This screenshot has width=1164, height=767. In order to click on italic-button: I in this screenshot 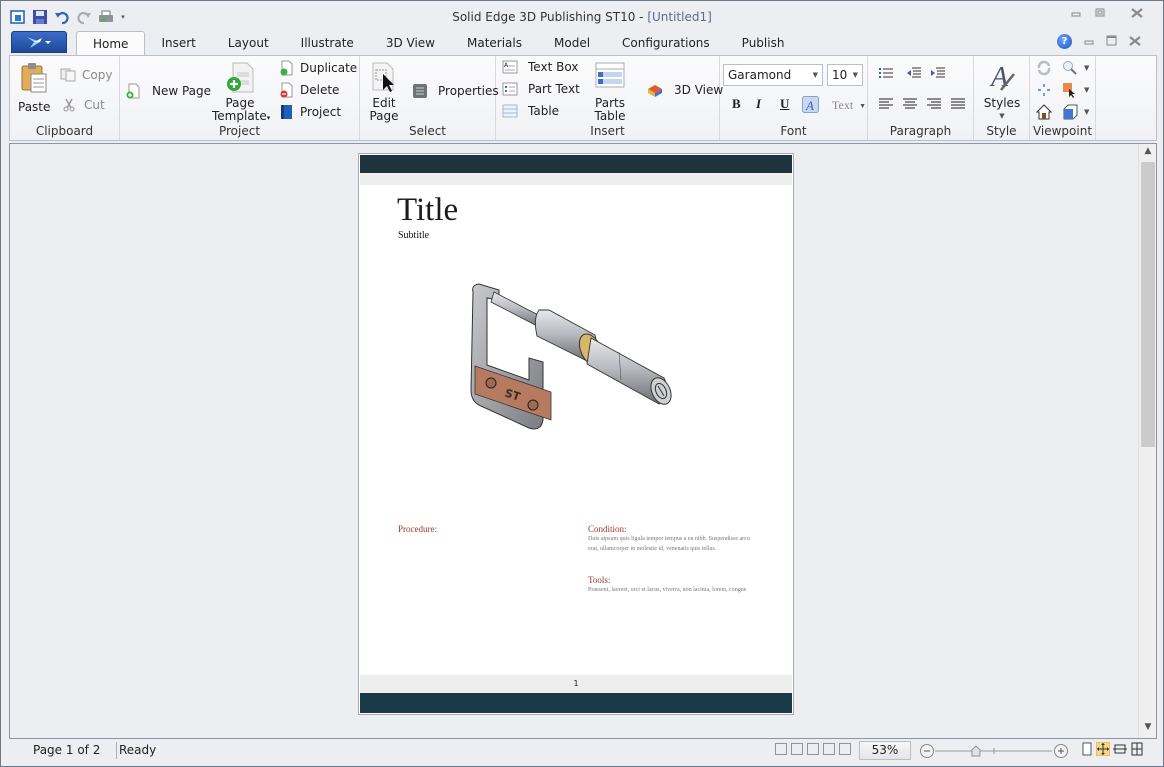, I will do `click(758, 104)`.